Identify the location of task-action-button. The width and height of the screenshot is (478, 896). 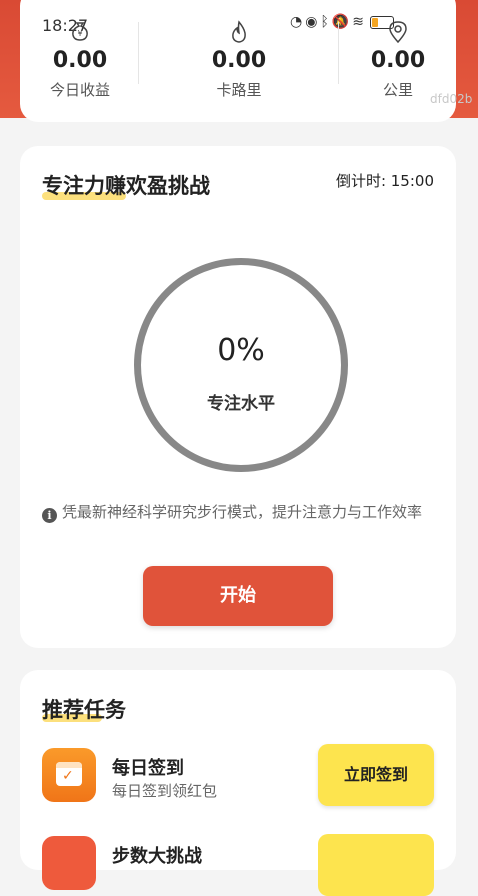
(376, 865).